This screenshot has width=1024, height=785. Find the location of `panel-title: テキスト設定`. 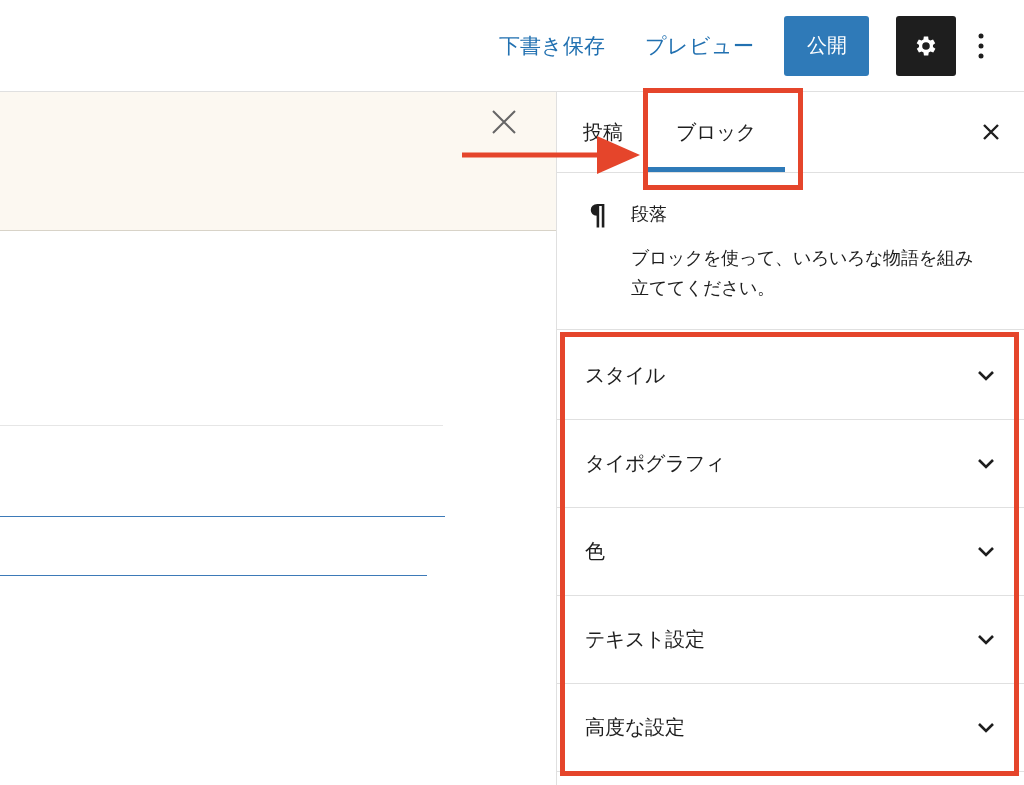

panel-title: テキスト設定 is located at coordinates (645, 639).